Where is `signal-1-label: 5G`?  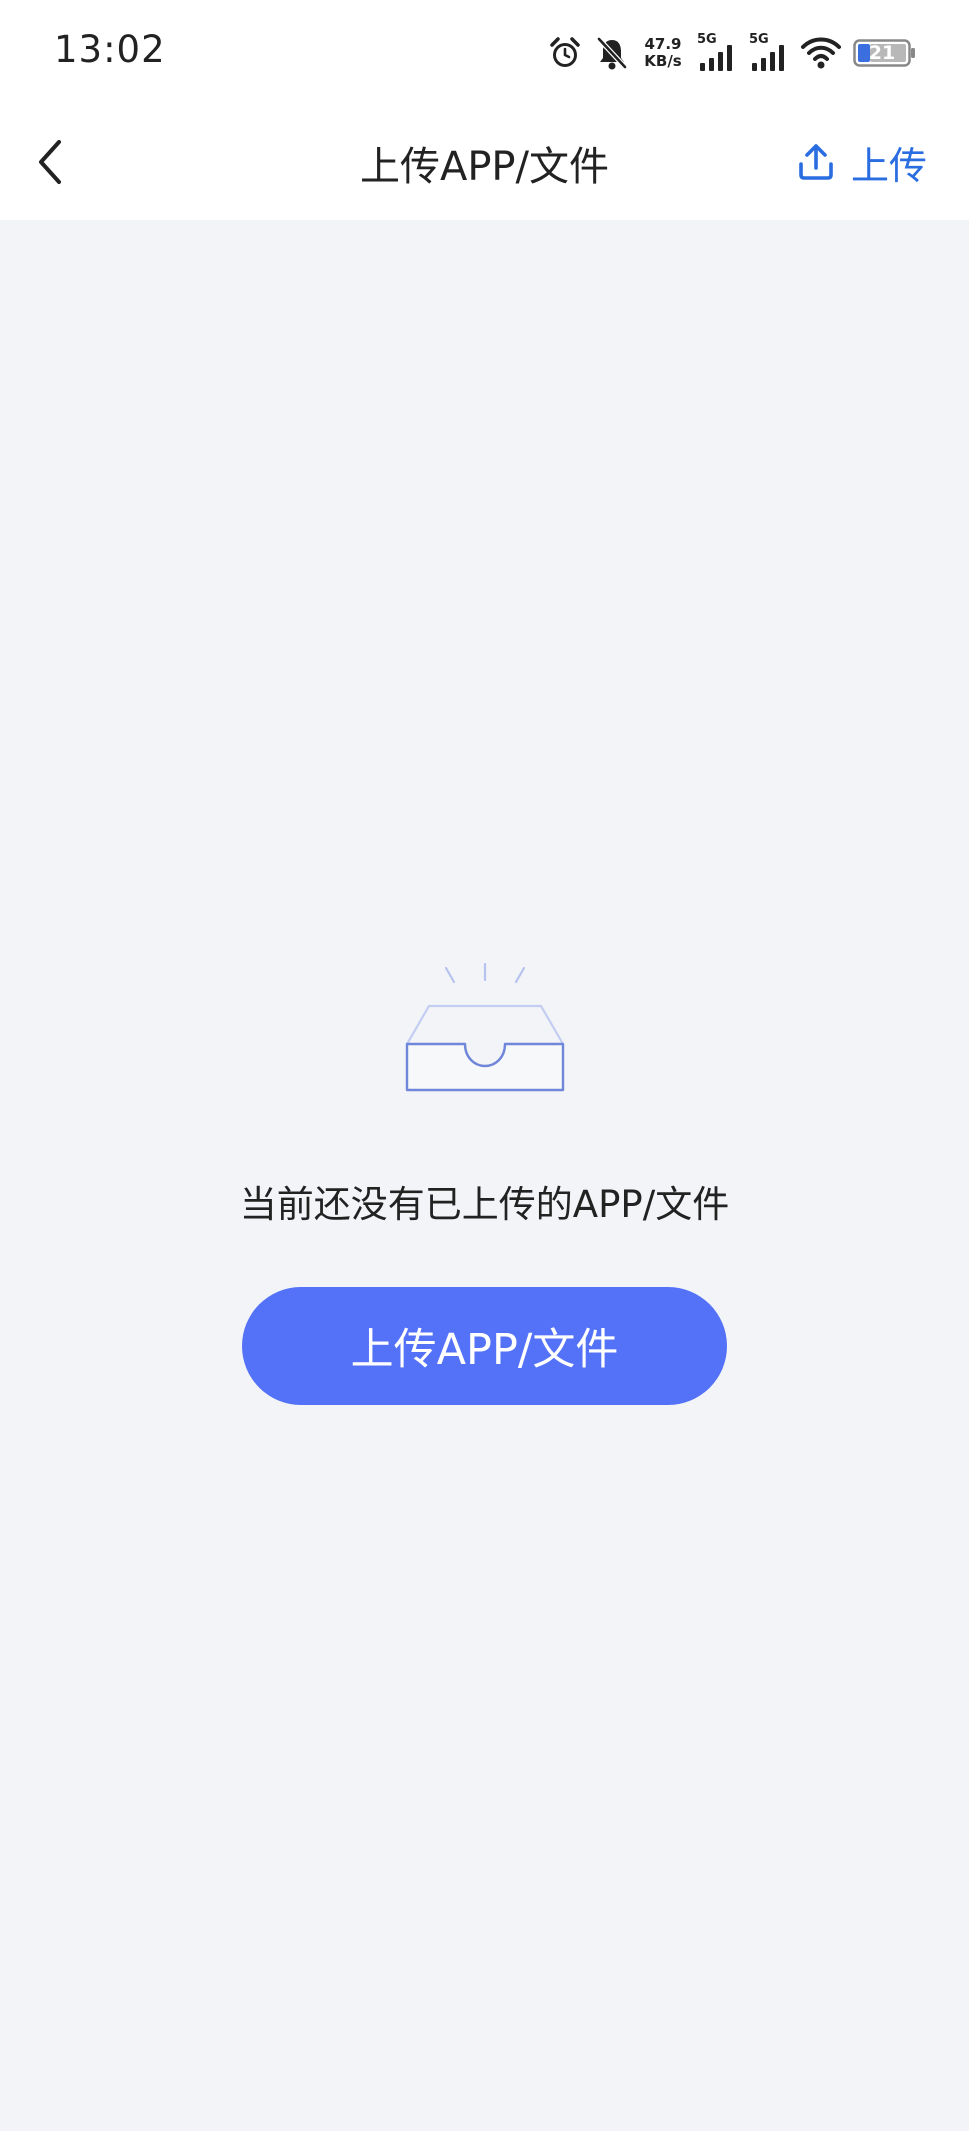 signal-1-label: 5G is located at coordinates (707, 39).